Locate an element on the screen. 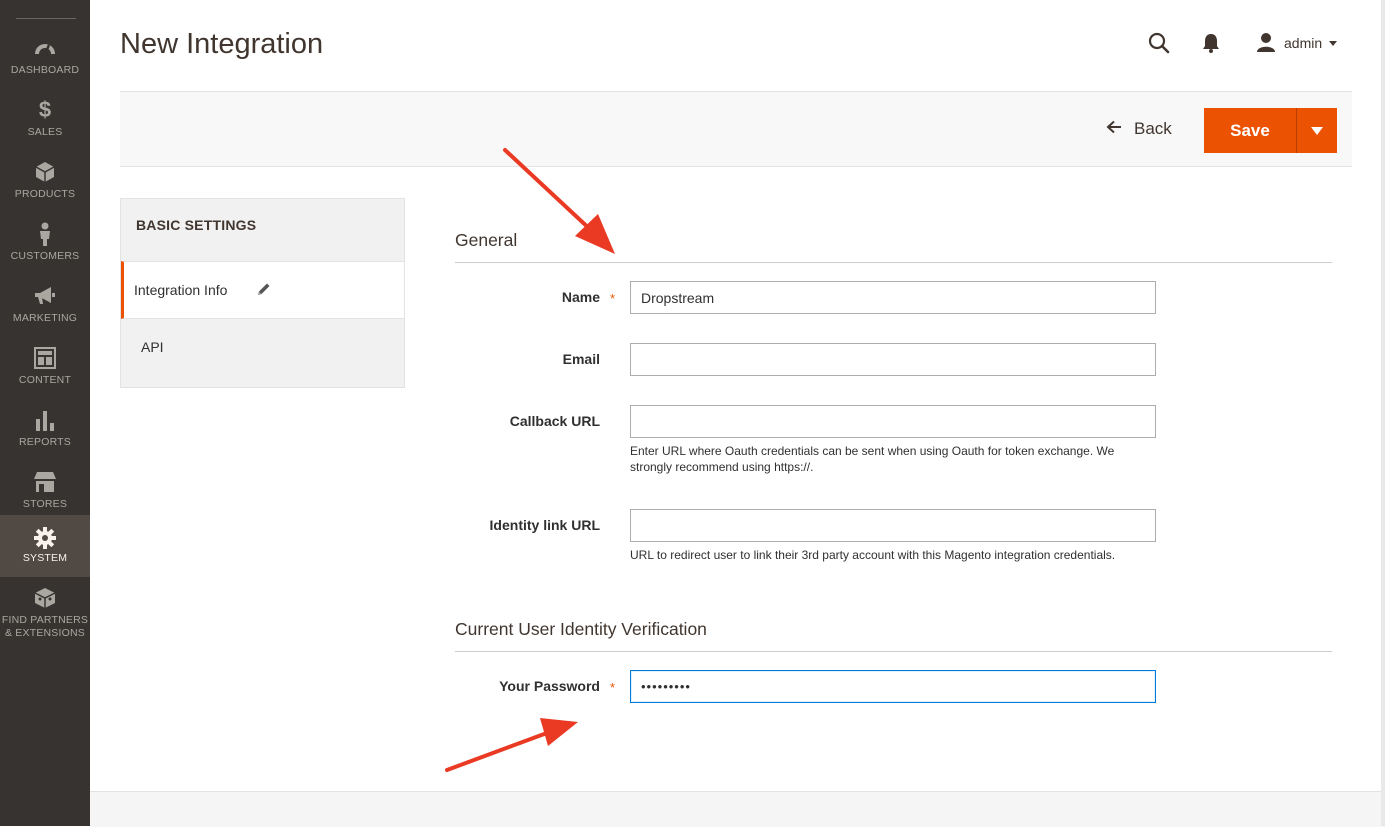 Image resolution: width=1385 pixels, height=827 pixels. sidebar-item-marketing: MARKETING is located at coordinates (45, 307).